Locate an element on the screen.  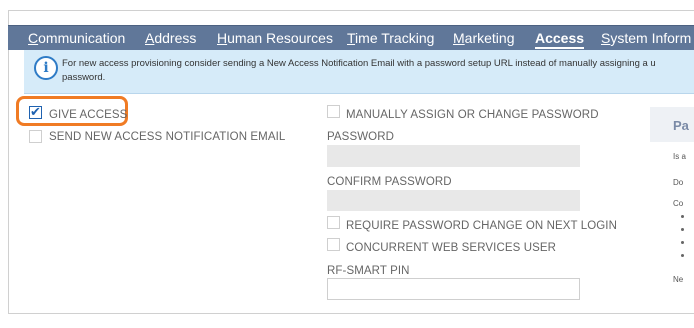
checkmark-icon: ✔ is located at coordinates (35, 111).